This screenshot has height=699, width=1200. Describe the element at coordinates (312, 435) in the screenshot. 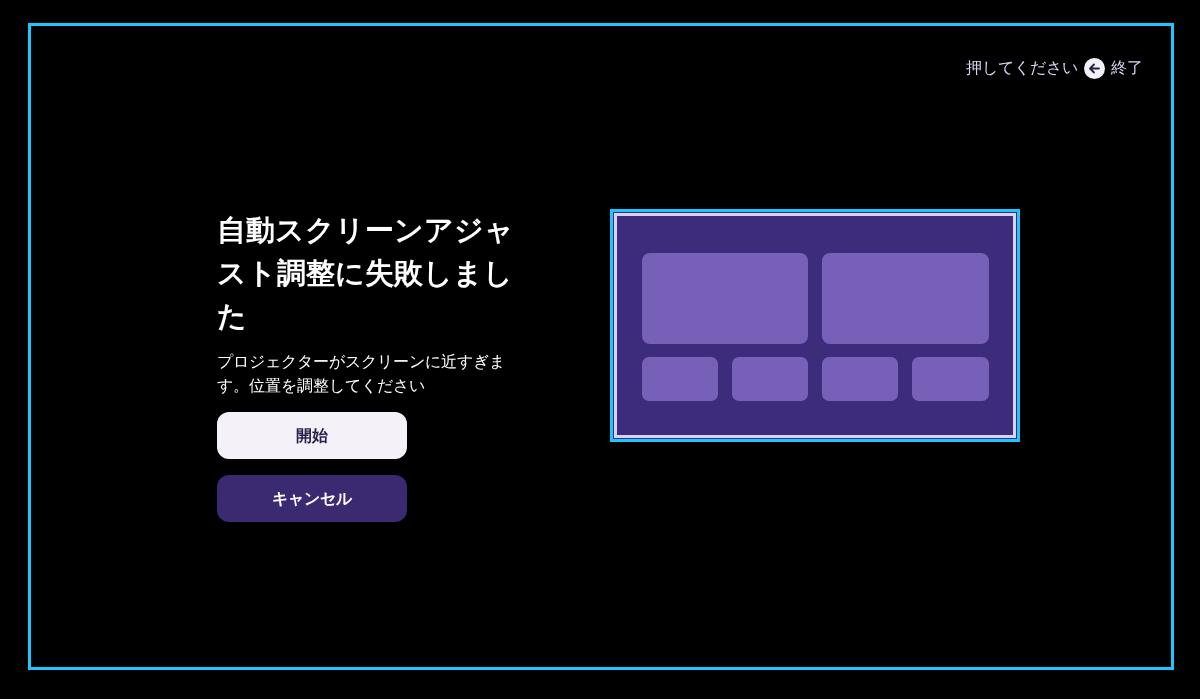

I see `start-button: 開始` at that location.